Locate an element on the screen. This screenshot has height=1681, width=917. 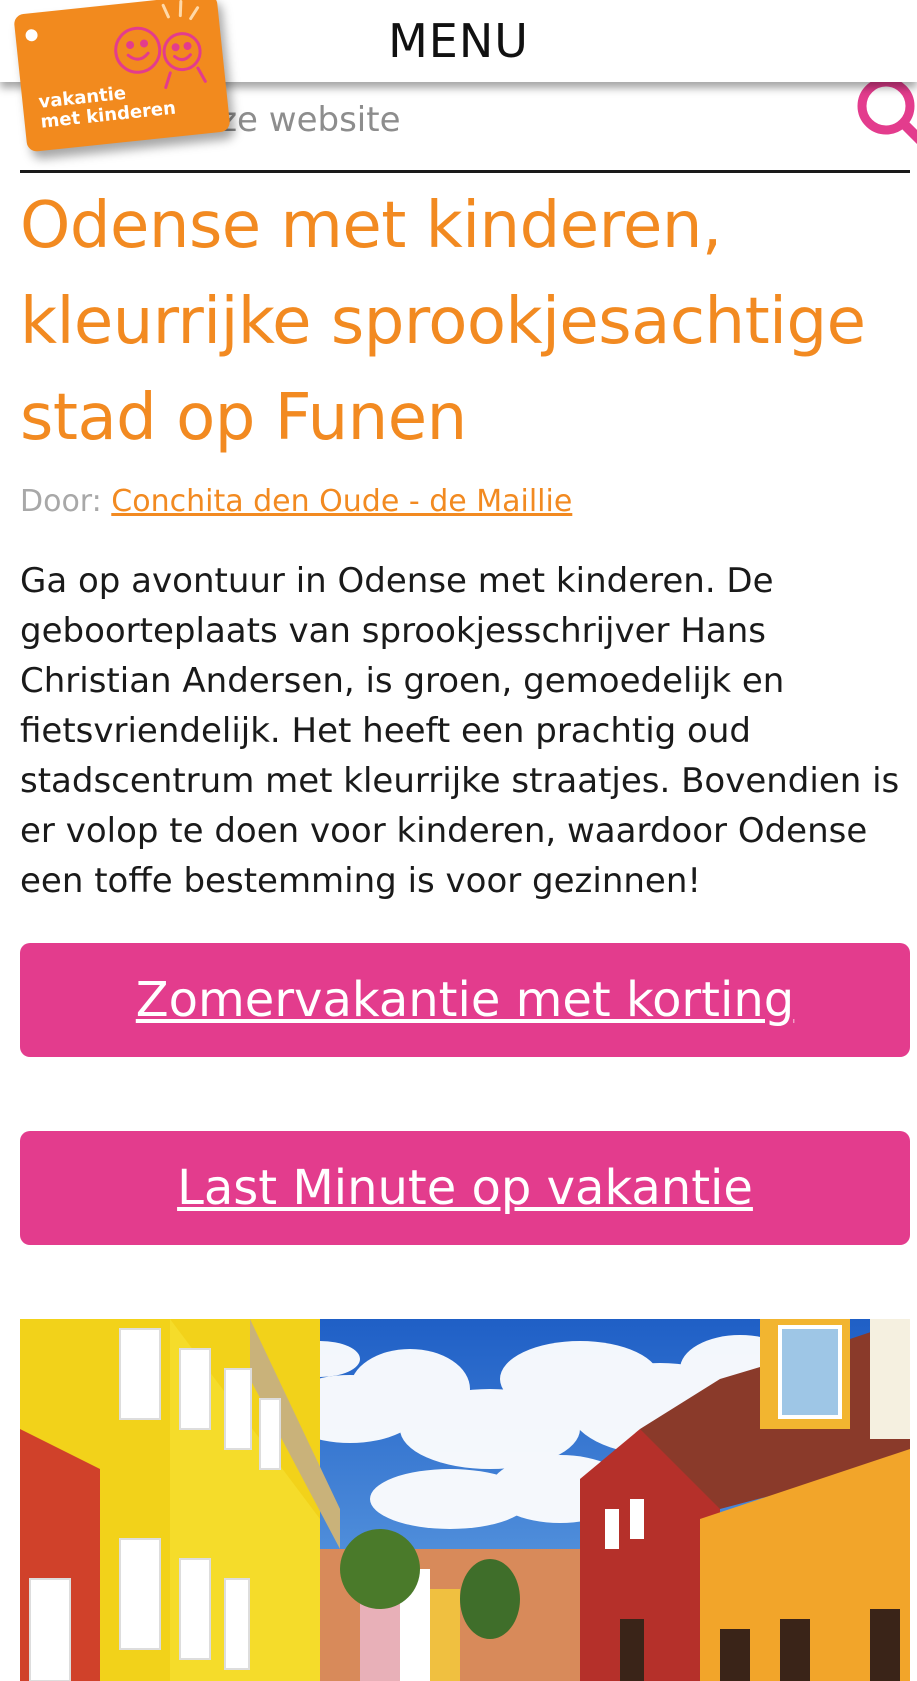
logo-text: vakantie met kinderen is located at coordinates (107, 106).